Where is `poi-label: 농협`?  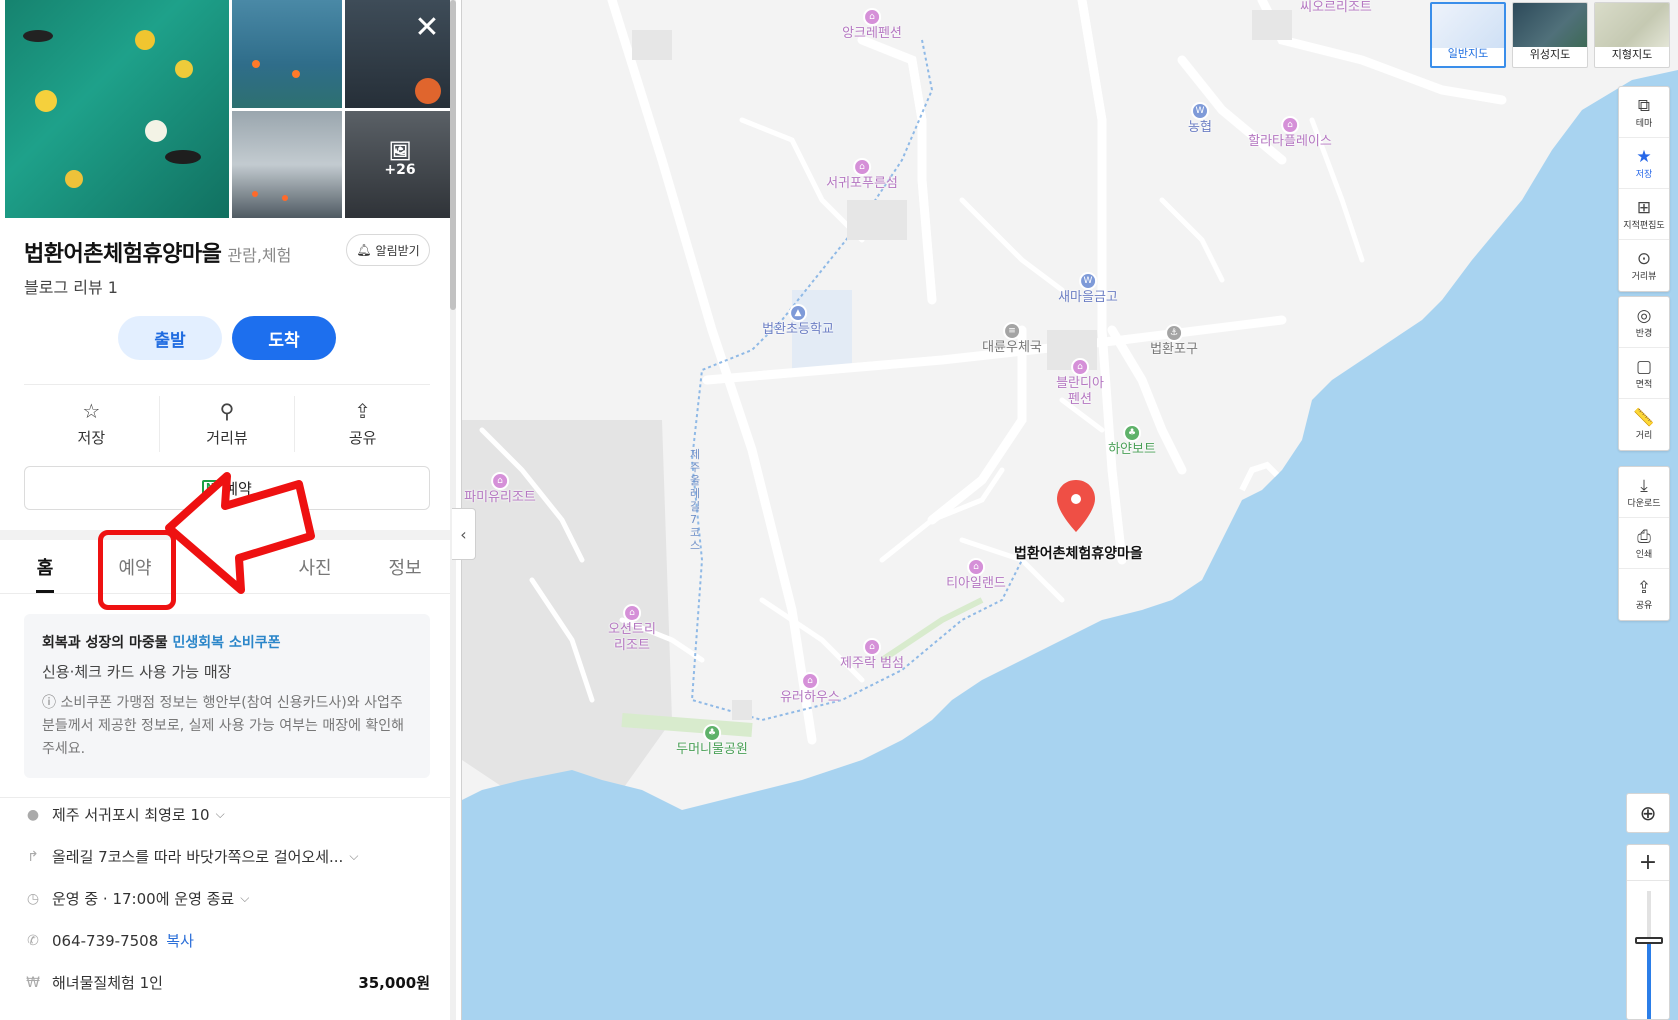 poi-label: 농협 is located at coordinates (1200, 127).